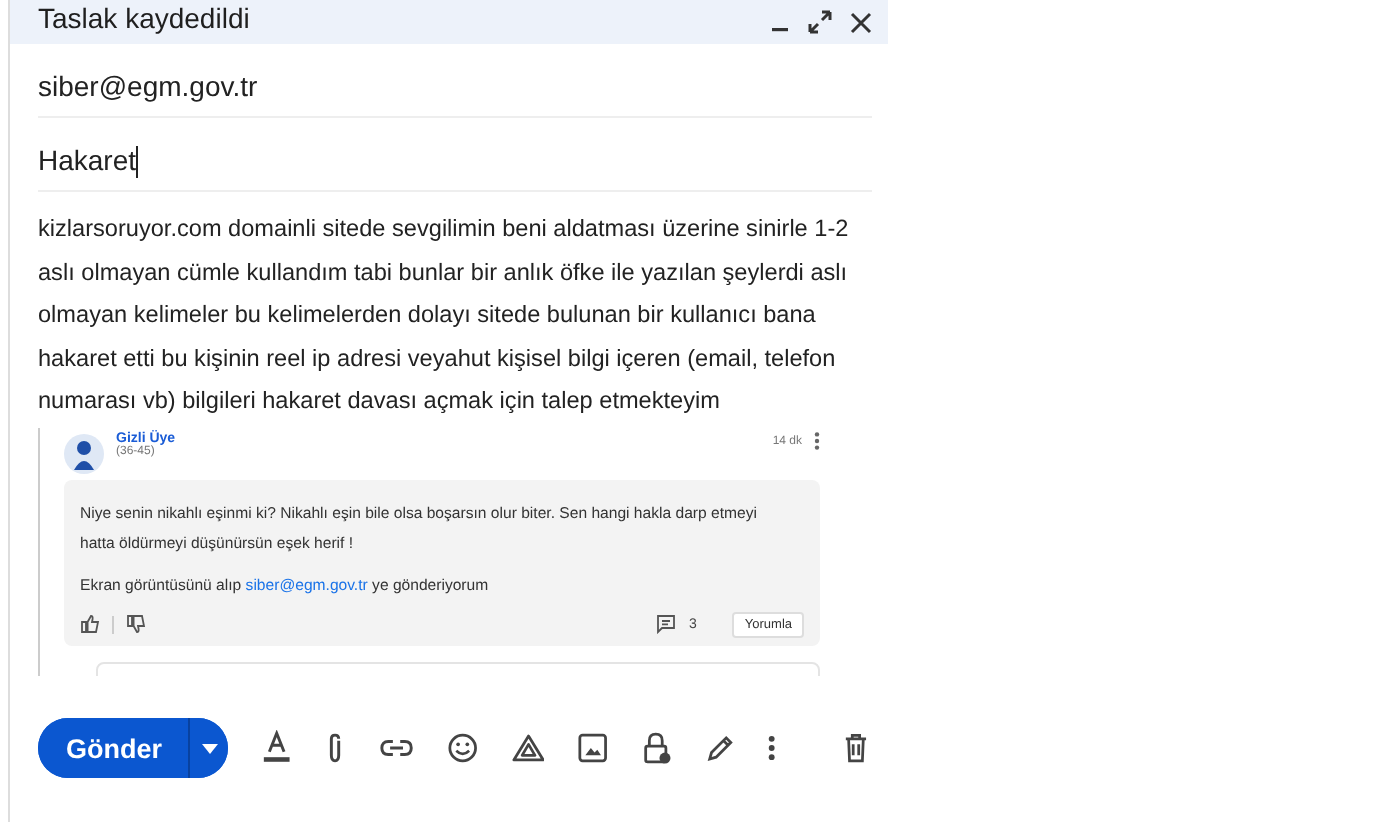 This screenshot has height=822, width=1380. What do you see at coordinates (666, 624) in the screenshot?
I see `comment-icon` at bounding box center [666, 624].